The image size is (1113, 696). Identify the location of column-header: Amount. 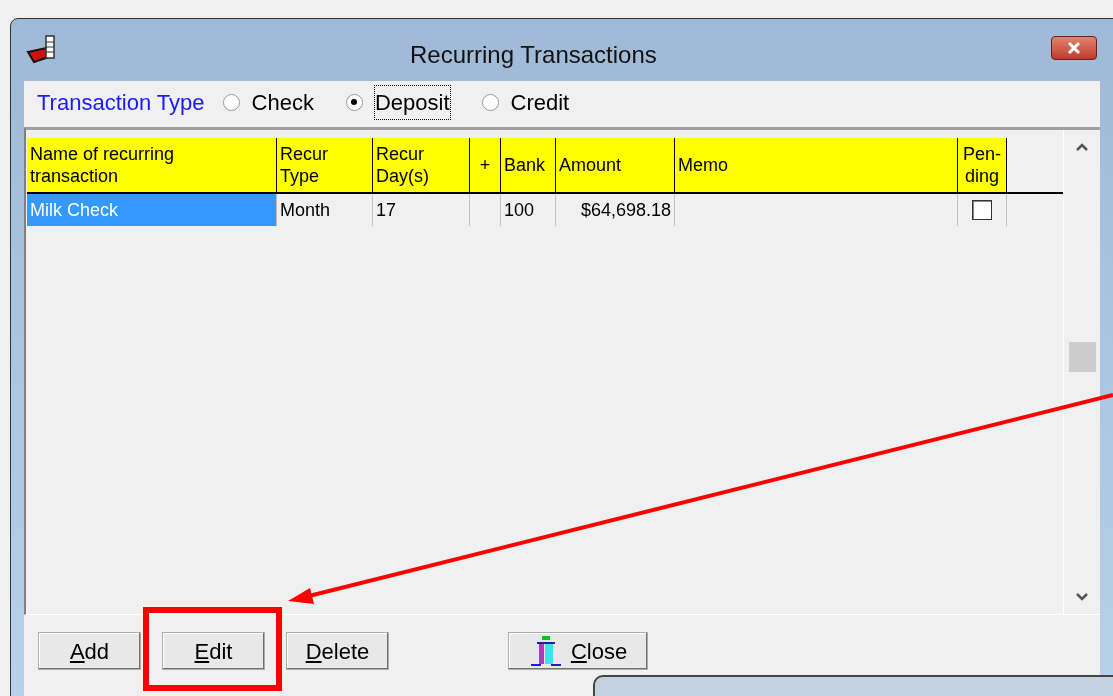
(615, 165).